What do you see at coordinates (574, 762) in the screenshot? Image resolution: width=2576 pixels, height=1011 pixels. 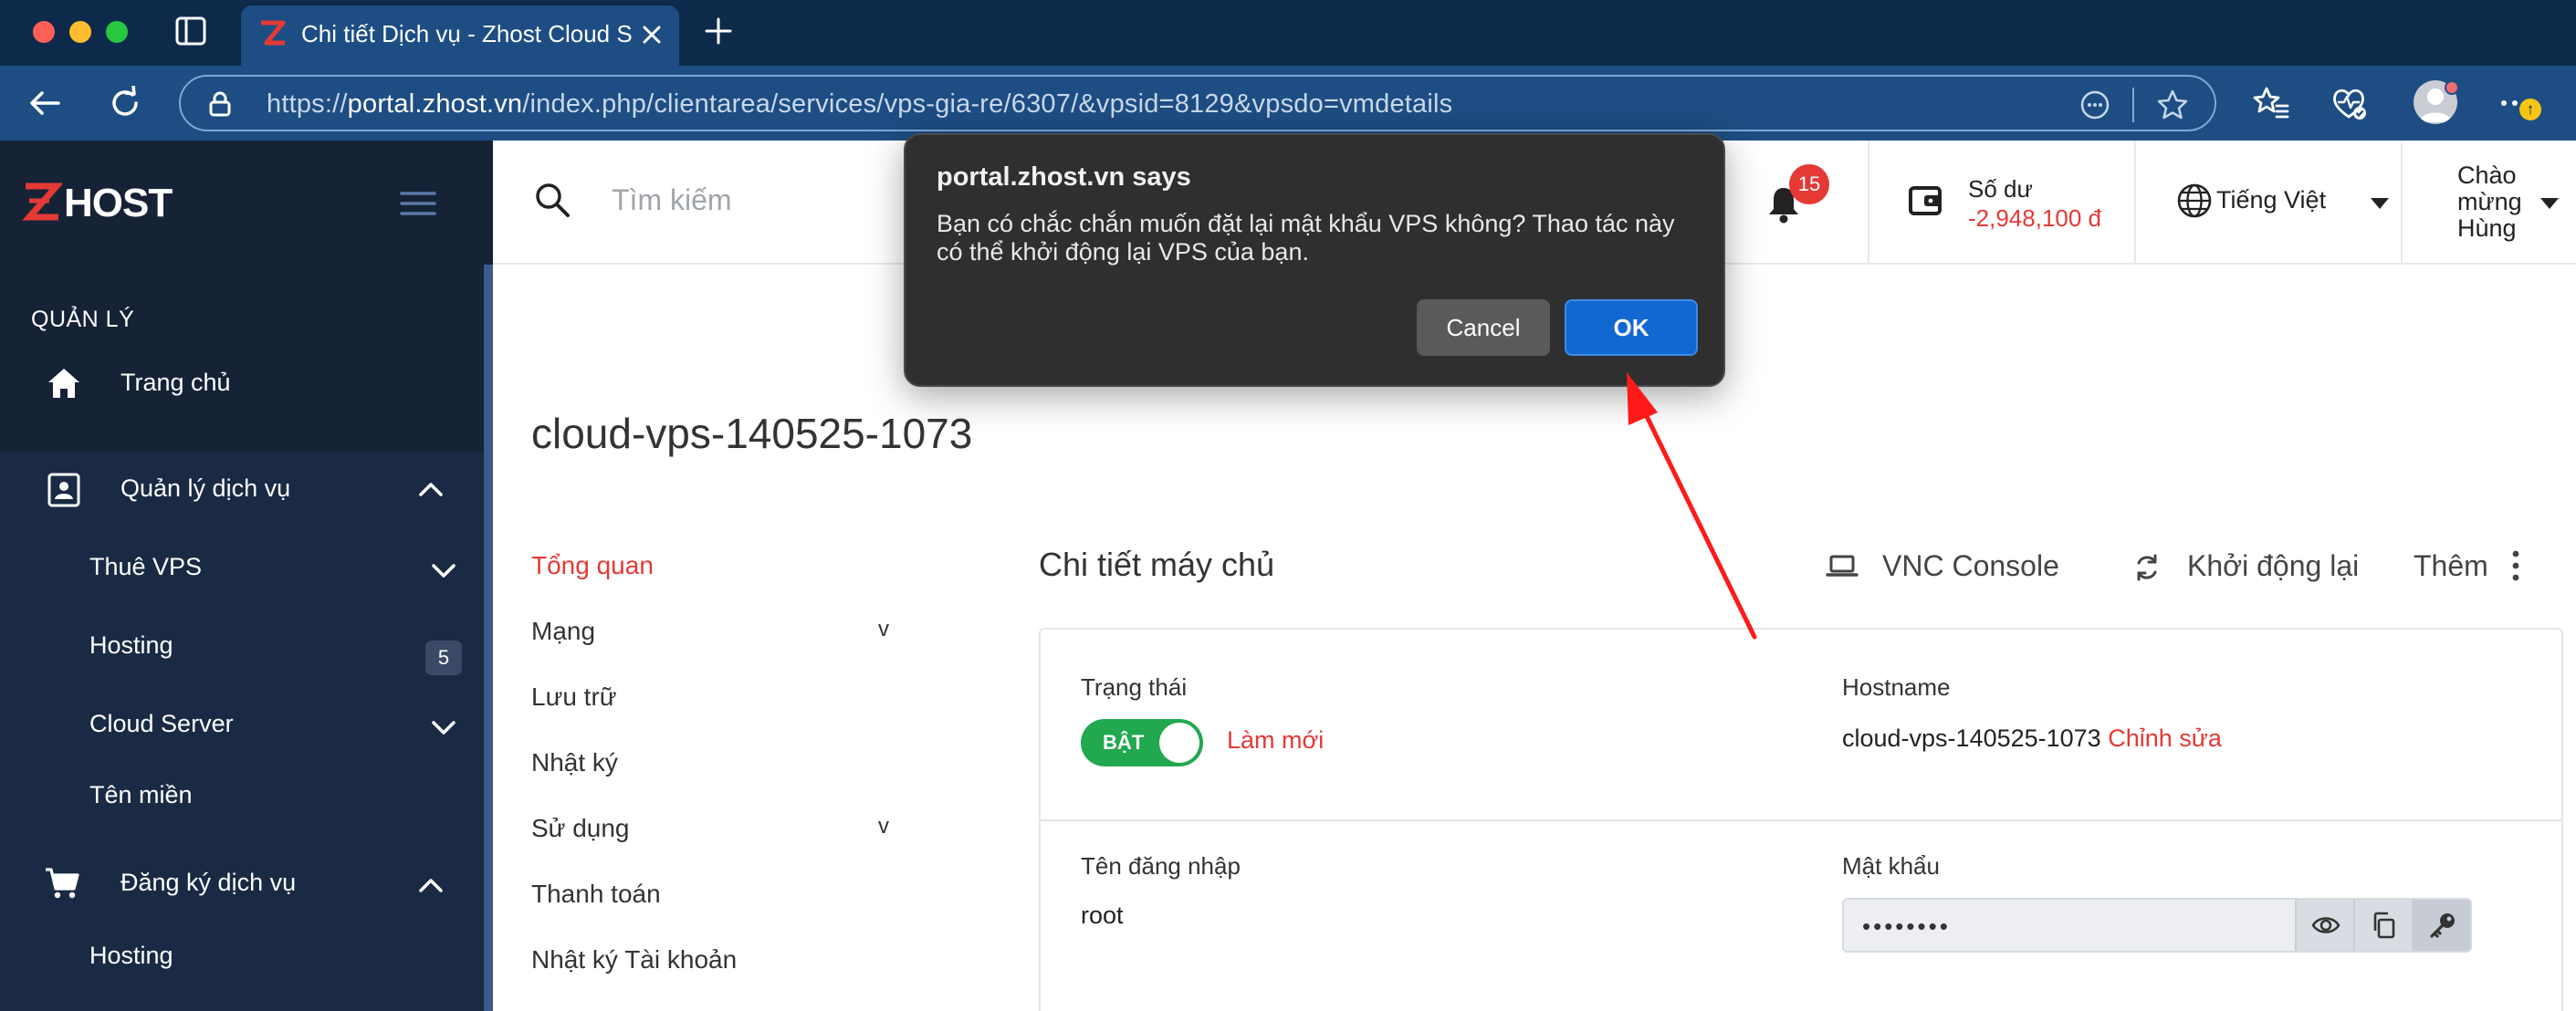 I see `subnav-log: Nhật ký` at bounding box center [574, 762].